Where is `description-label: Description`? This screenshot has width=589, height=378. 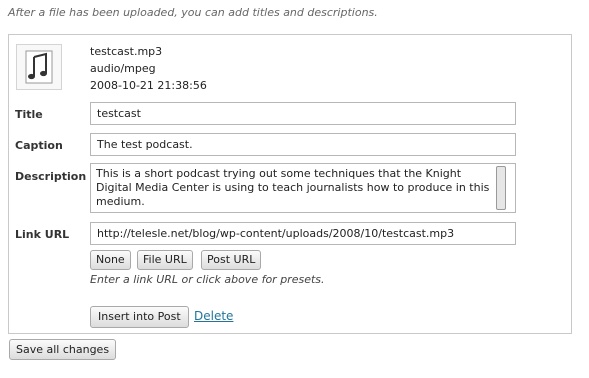 description-label: Description is located at coordinates (51, 176).